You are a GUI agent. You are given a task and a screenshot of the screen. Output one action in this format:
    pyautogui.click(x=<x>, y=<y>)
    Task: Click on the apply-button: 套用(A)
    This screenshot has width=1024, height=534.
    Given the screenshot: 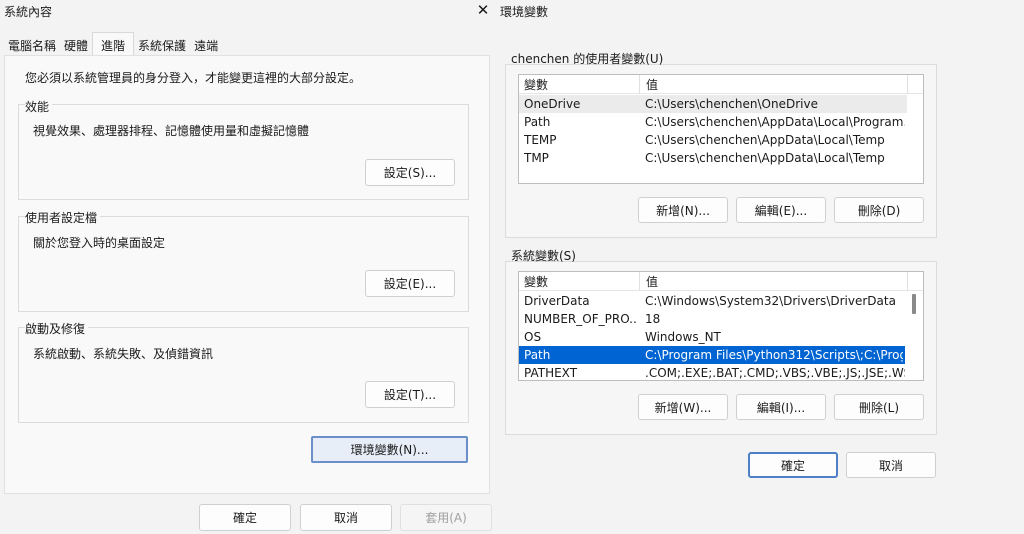 What is the action you would take?
    pyautogui.click(x=446, y=517)
    